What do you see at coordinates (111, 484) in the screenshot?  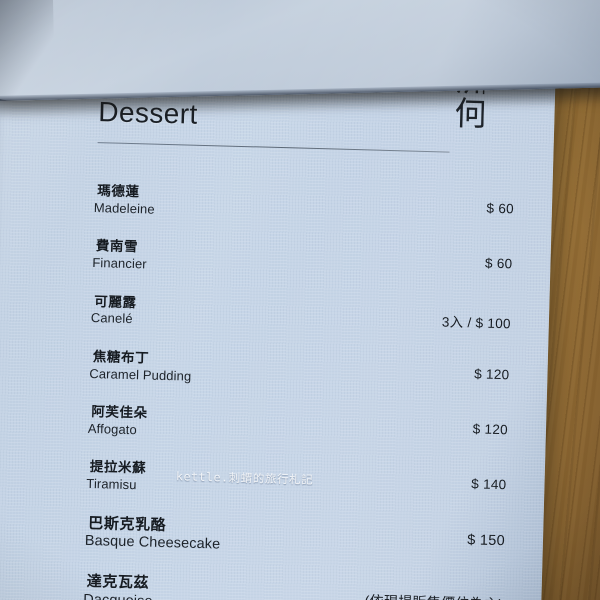 I see `item-name-en: Tiramisu` at bounding box center [111, 484].